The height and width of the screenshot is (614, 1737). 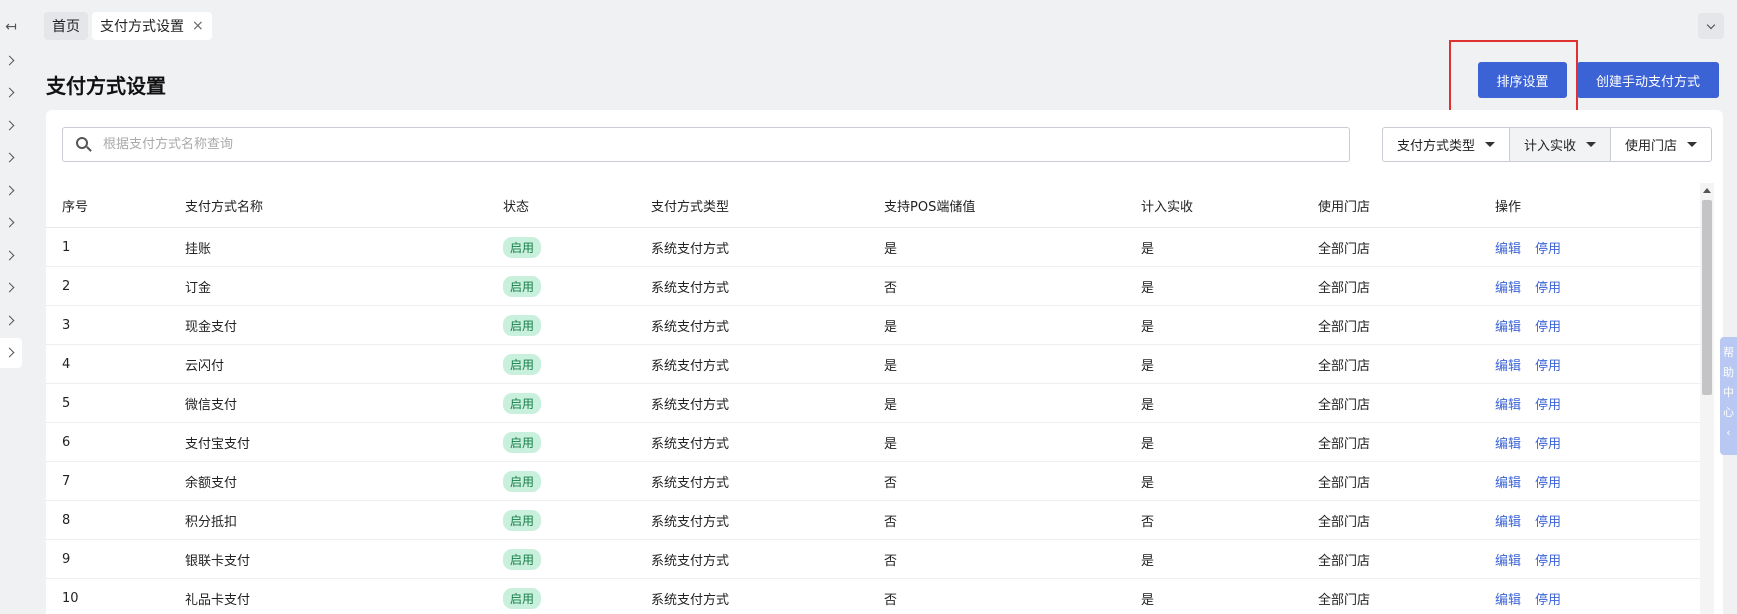 I want to click on cell-name: 礼品卡支付, so click(x=218, y=600).